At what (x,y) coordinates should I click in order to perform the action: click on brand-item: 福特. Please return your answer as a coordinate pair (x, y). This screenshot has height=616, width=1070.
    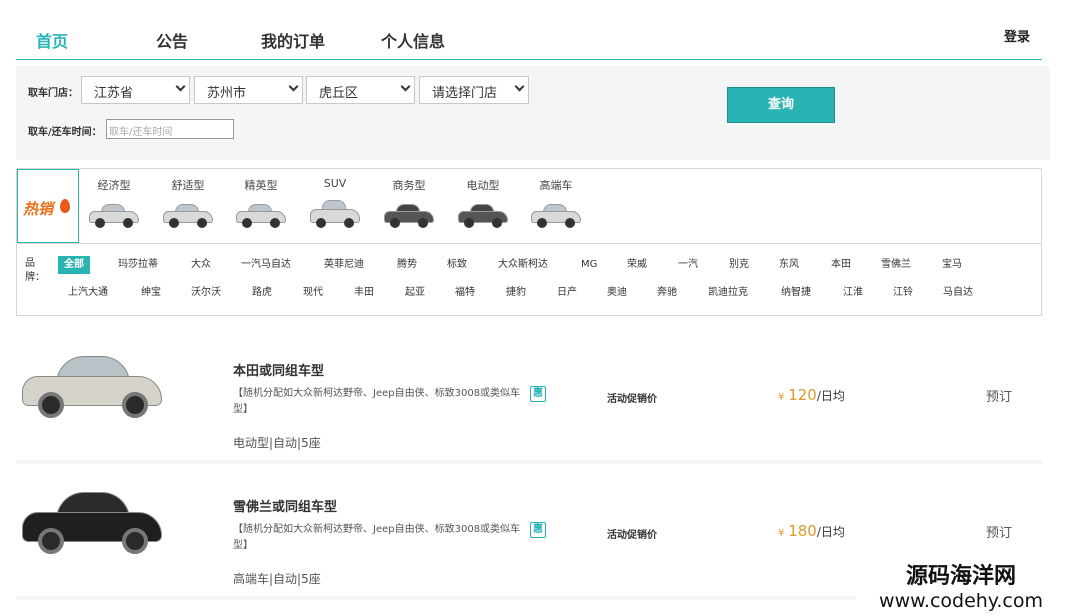
    Looking at the image, I should click on (465, 293).